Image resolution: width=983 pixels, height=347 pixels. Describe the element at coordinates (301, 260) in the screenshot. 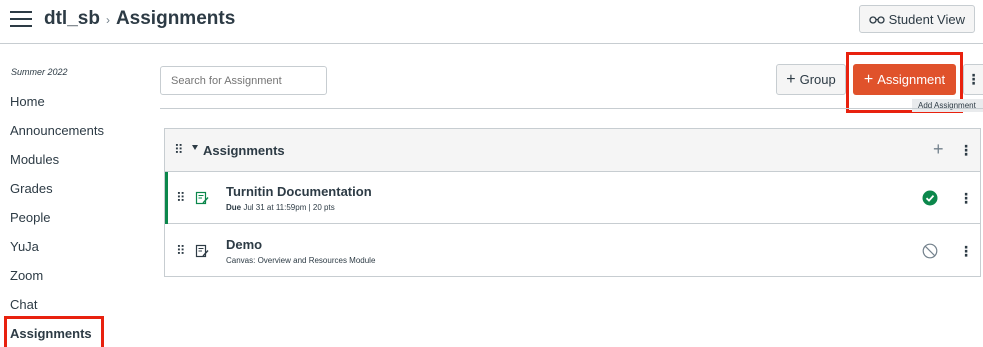

I see `assignment-module-label: Canvas: Overview and Resources Module` at that location.